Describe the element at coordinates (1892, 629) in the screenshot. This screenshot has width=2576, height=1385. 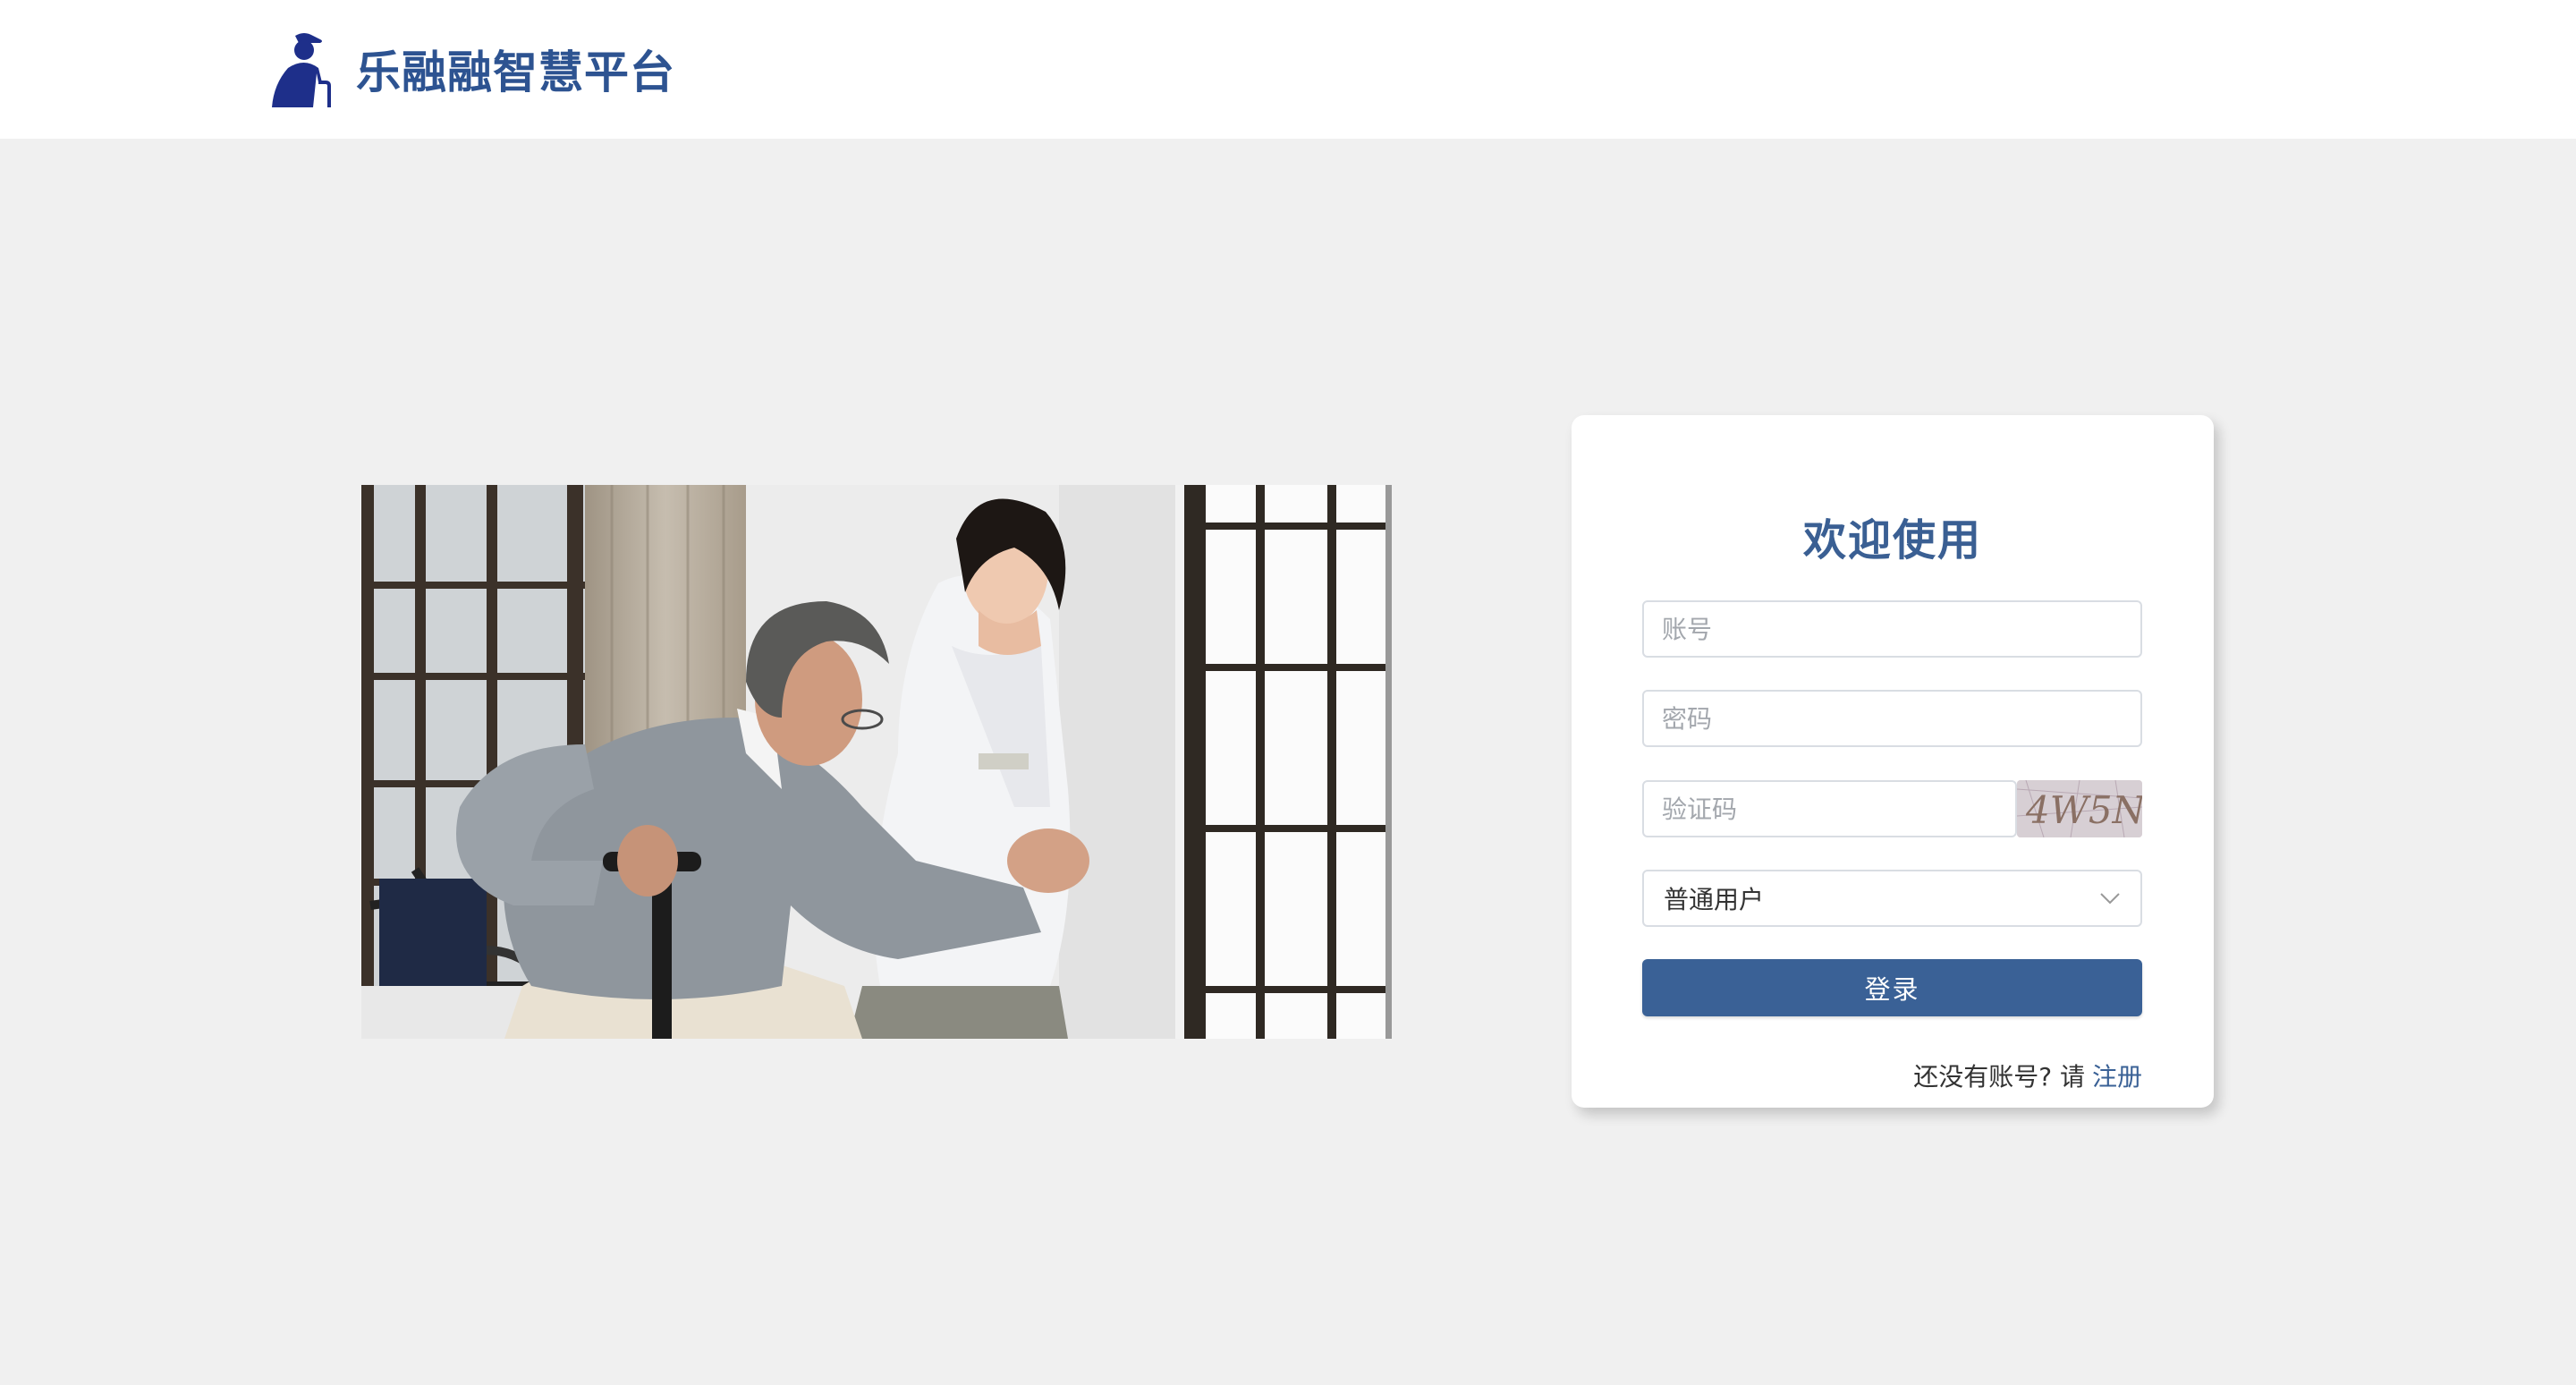
I see `account-input` at that location.